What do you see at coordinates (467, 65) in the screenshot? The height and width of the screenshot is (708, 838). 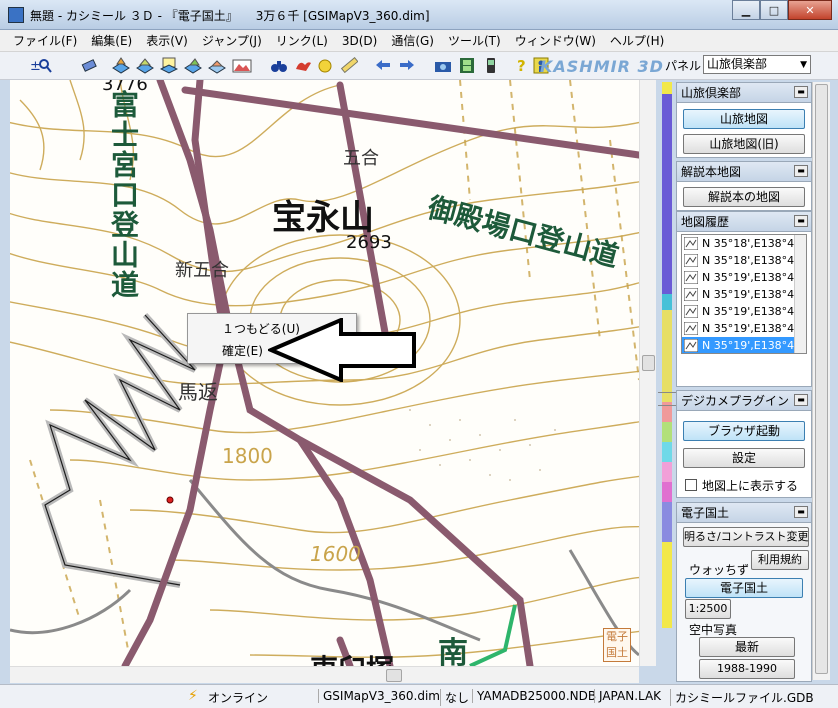 I see `film-icon` at bounding box center [467, 65].